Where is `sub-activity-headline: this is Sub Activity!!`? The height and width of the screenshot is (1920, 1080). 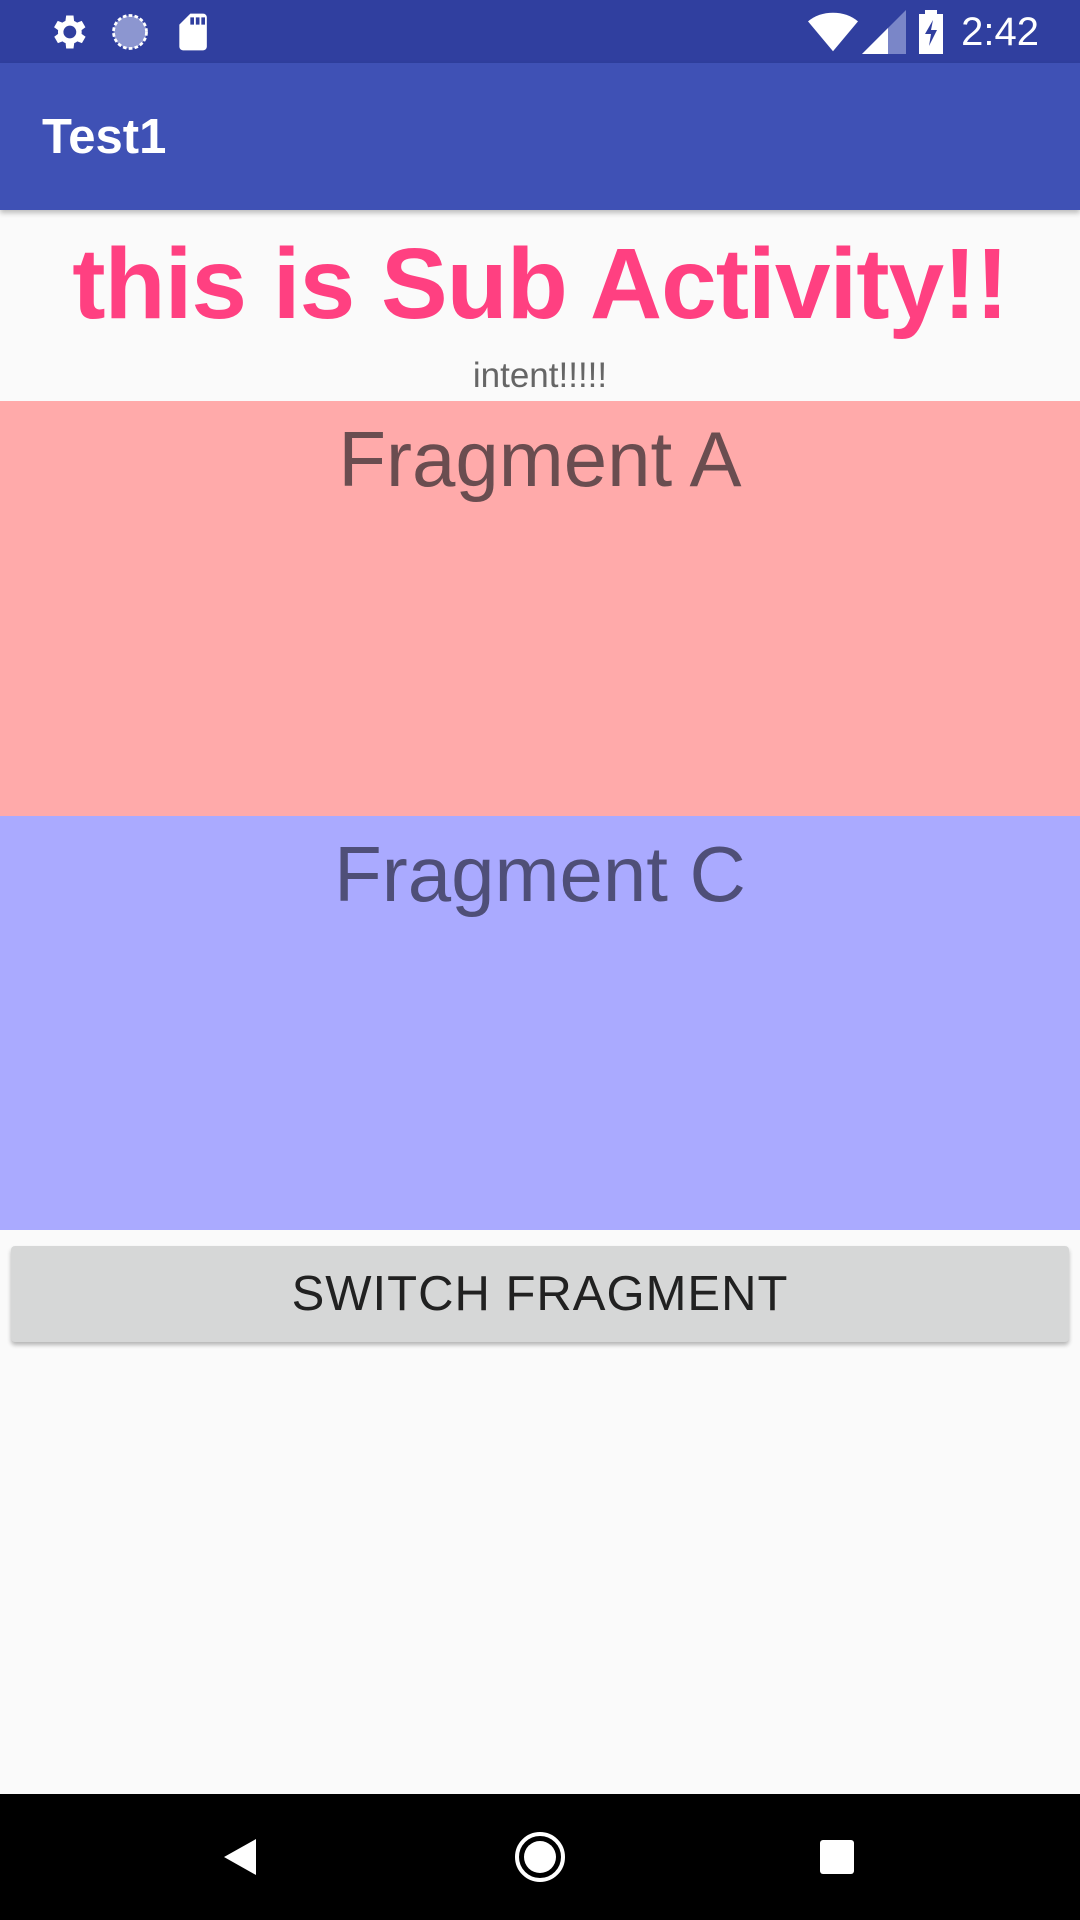
sub-activity-headline: this is Sub Activity!! is located at coordinates (540, 284).